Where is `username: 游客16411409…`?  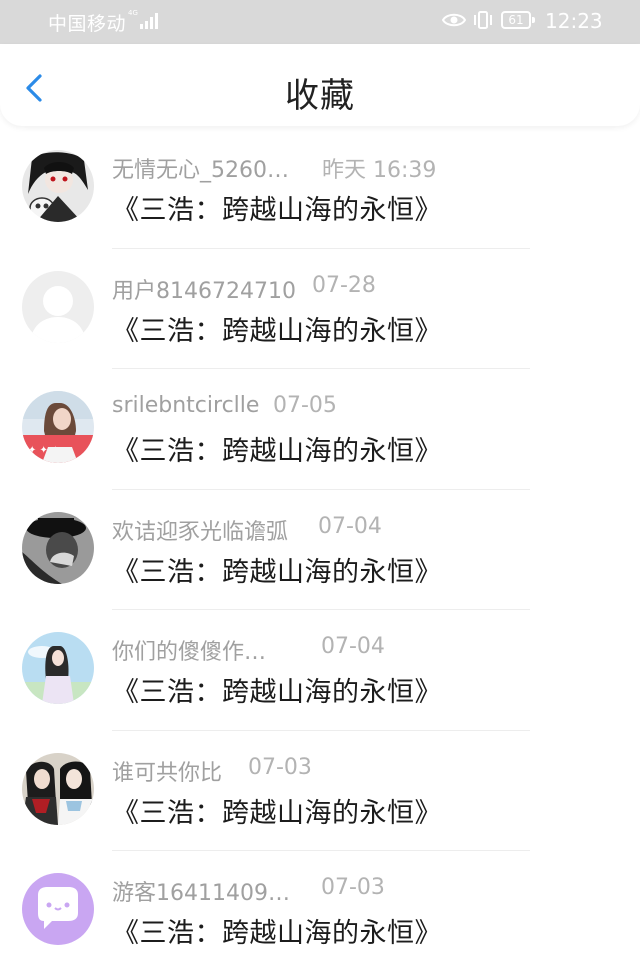
username: 游客16411409… is located at coordinates (201, 891).